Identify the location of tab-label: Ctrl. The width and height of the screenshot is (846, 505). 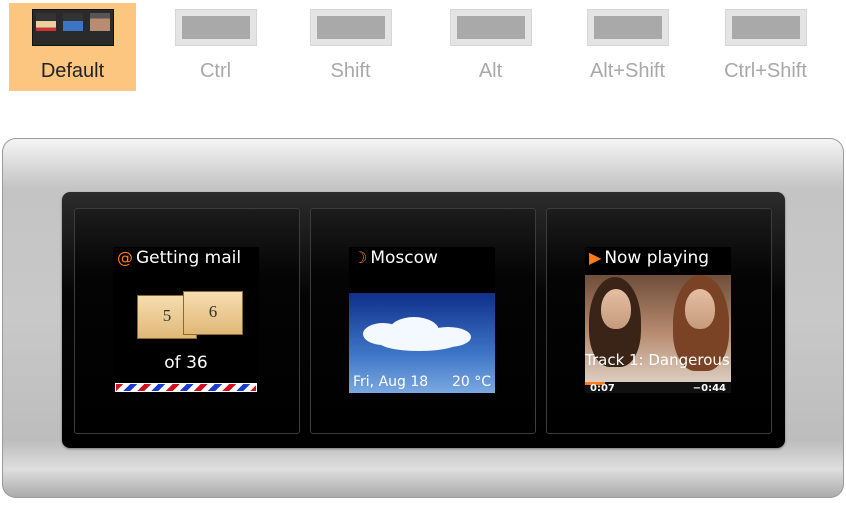
(215, 71).